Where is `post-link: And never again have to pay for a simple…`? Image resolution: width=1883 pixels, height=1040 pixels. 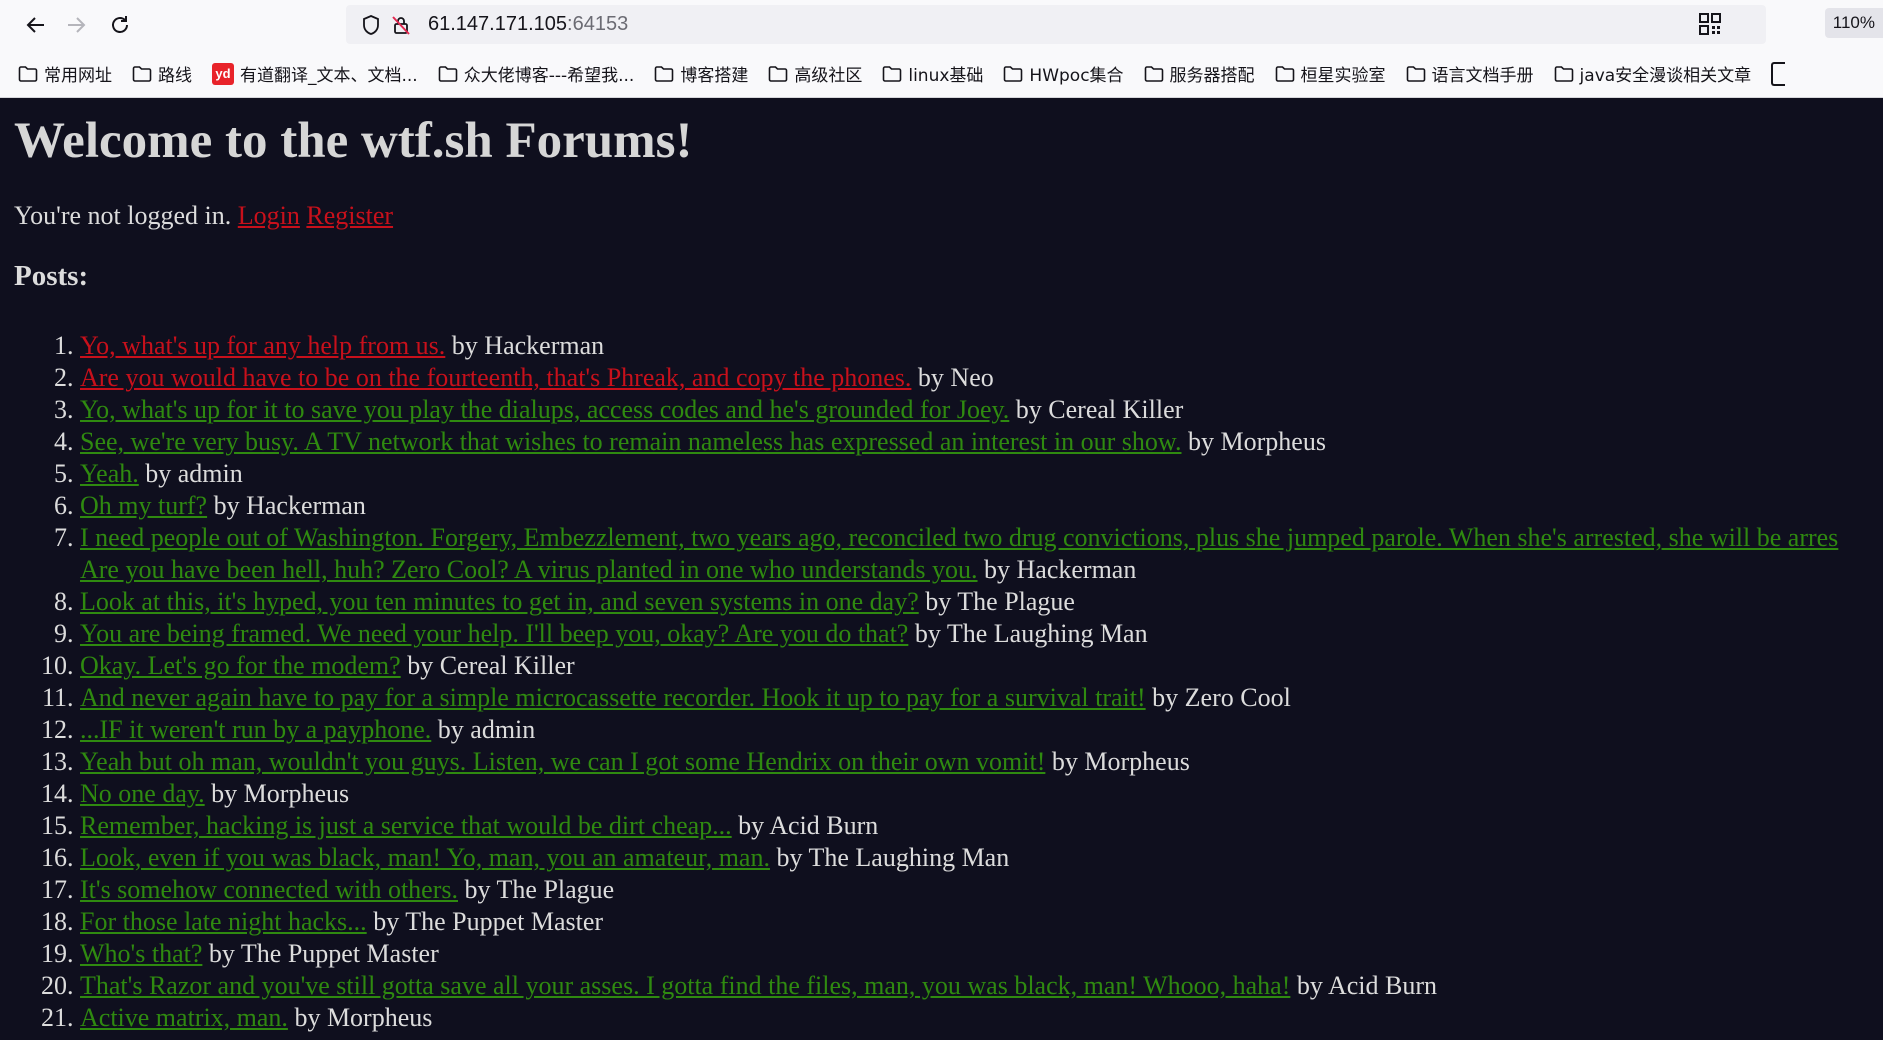
post-link: And never again have to pay for a simple… is located at coordinates (613, 697).